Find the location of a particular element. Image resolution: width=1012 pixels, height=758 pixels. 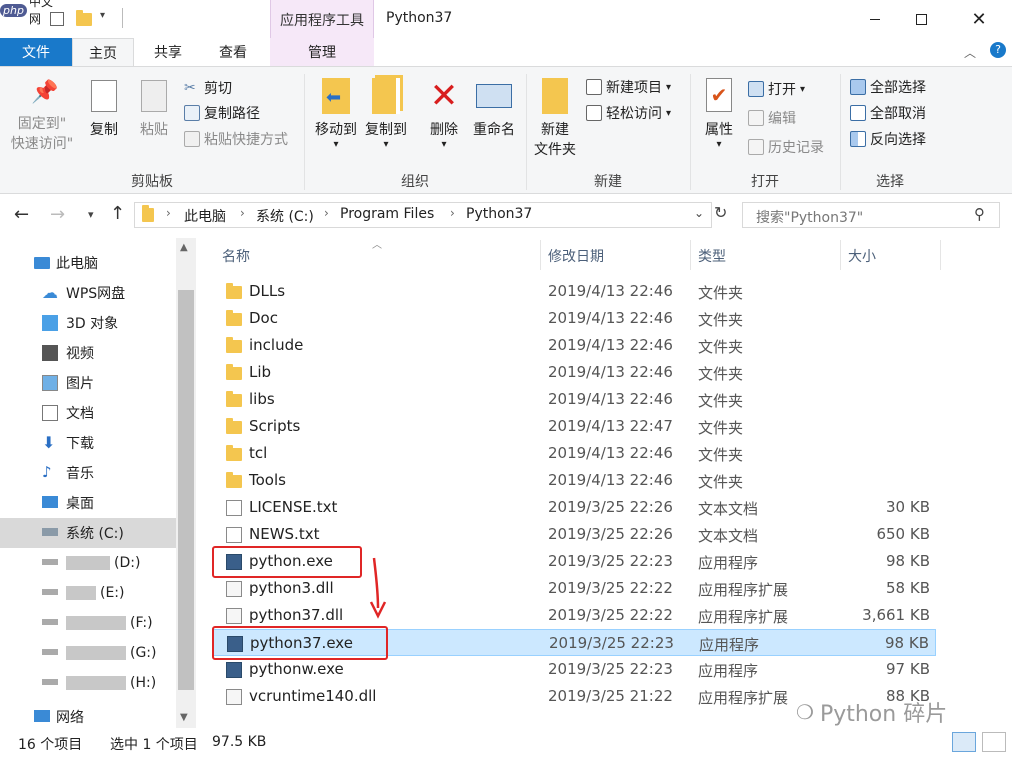

new-folder-icon is located at coordinates (555, 96).